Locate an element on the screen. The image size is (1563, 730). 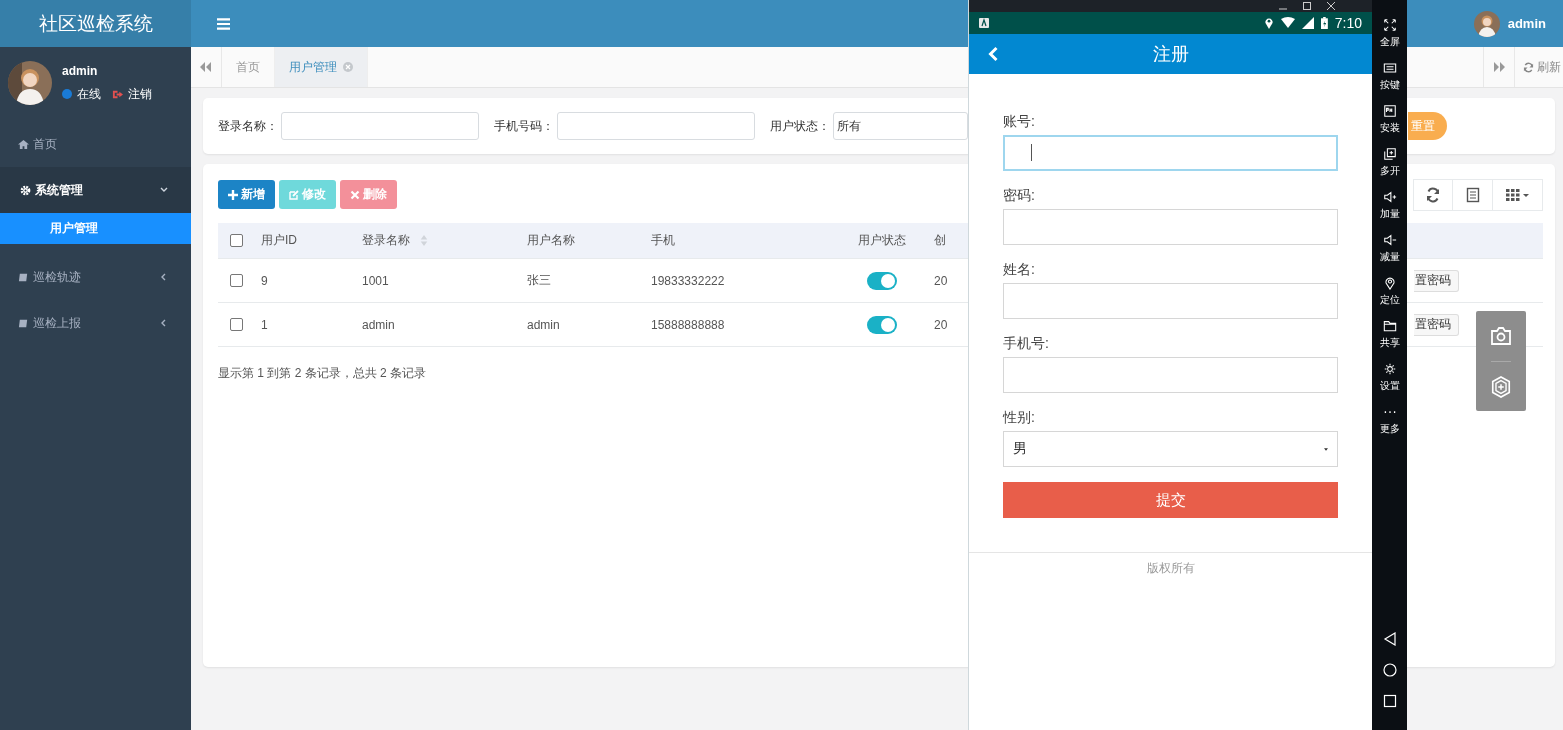
pagination-info: 显示第 1 到第 2 条记录，总共 2 条记录 is located at coordinates (322, 373).